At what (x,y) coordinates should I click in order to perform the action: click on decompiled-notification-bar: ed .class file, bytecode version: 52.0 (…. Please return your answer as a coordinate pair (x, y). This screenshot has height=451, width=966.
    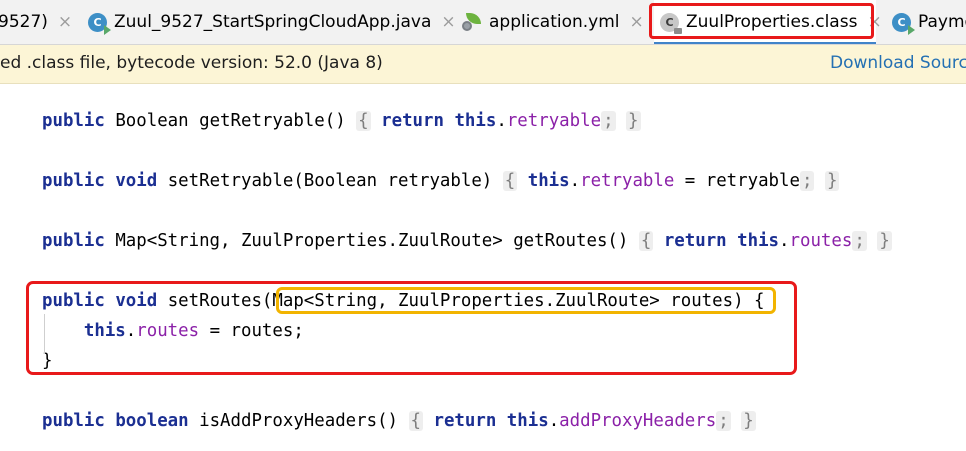
    Looking at the image, I should click on (483, 64).